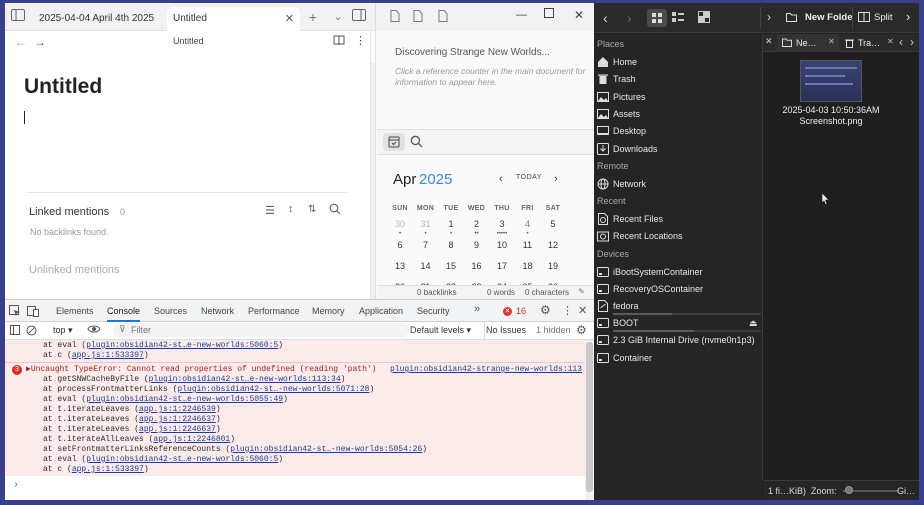 Image resolution: width=924 pixels, height=505 pixels. What do you see at coordinates (829, 17) in the screenshot?
I see `new-folder-button: New Folde` at bounding box center [829, 17].